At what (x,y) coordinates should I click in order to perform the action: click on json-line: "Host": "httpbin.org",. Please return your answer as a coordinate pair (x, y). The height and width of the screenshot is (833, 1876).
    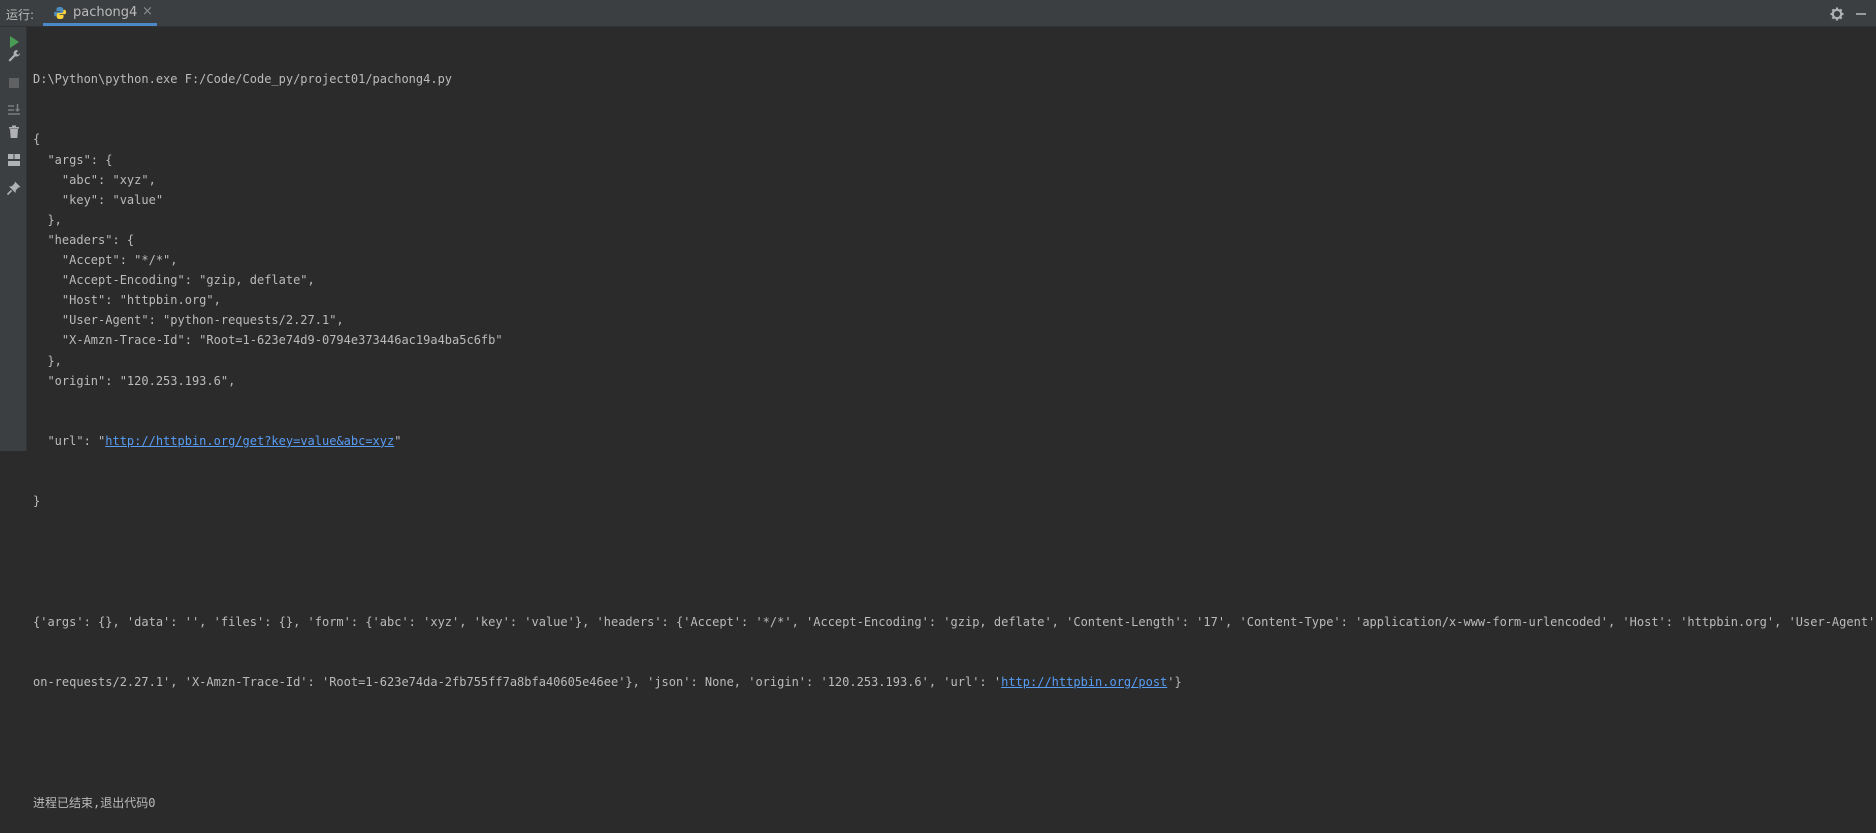
    Looking at the image, I should click on (127, 300).